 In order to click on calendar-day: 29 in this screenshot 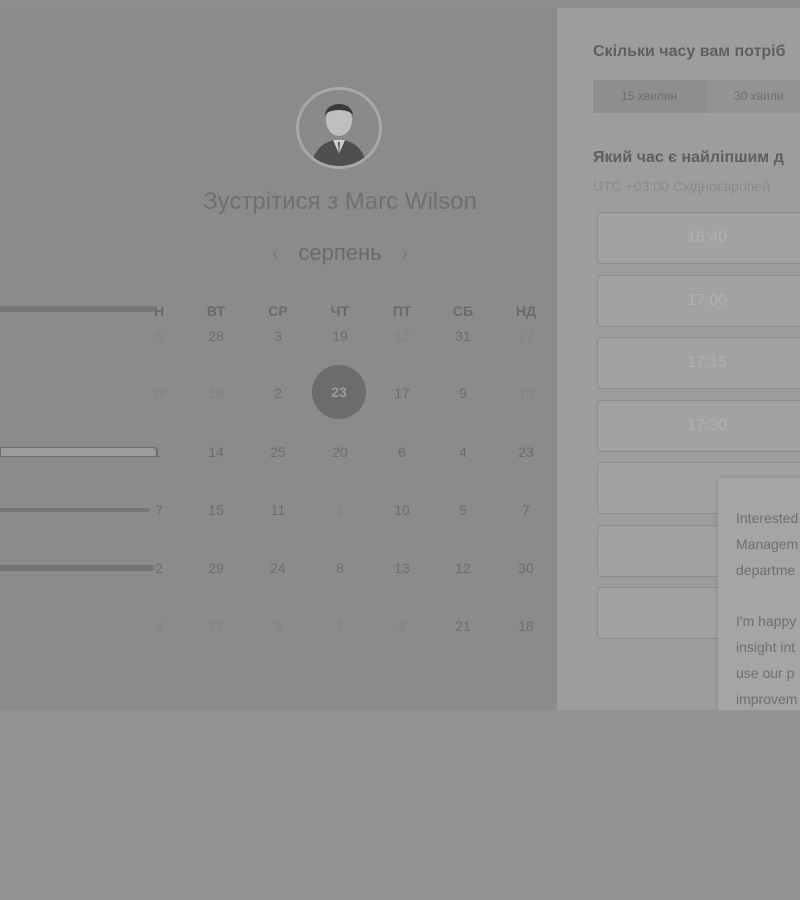, I will do `click(216, 568)`.